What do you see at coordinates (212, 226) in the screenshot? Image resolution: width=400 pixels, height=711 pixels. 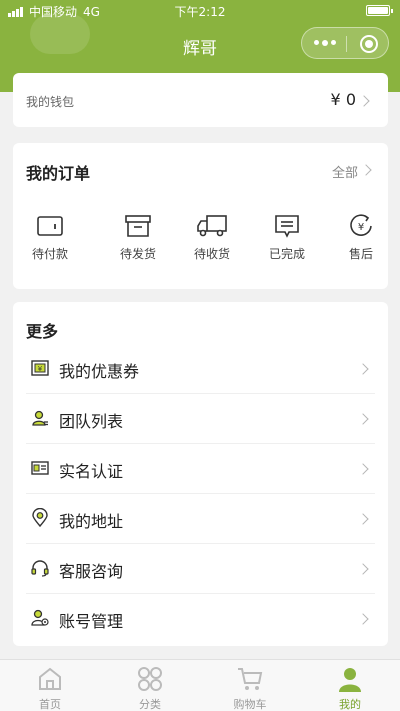 I see `truck-icon` at bounding box center [212, 226].